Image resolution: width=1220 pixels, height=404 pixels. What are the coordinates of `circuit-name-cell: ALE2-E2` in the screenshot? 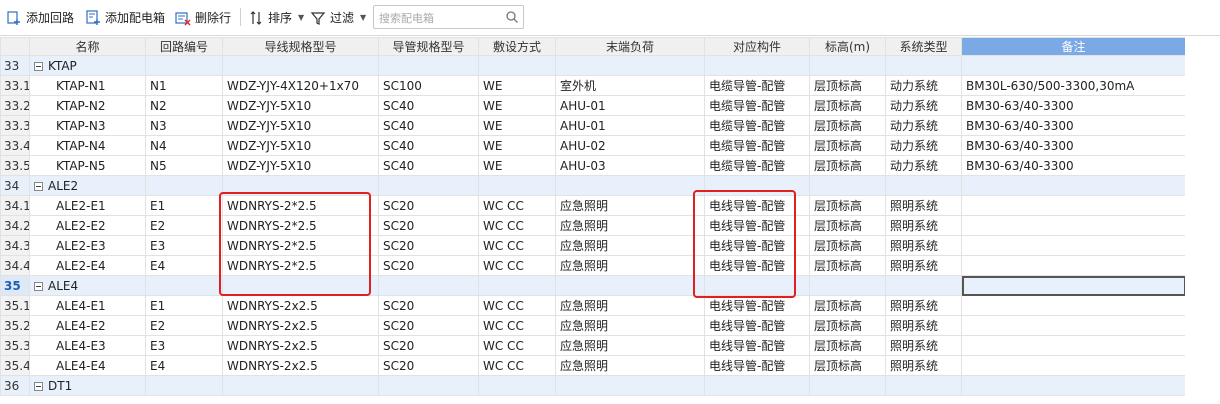 It's located at (87, 225).